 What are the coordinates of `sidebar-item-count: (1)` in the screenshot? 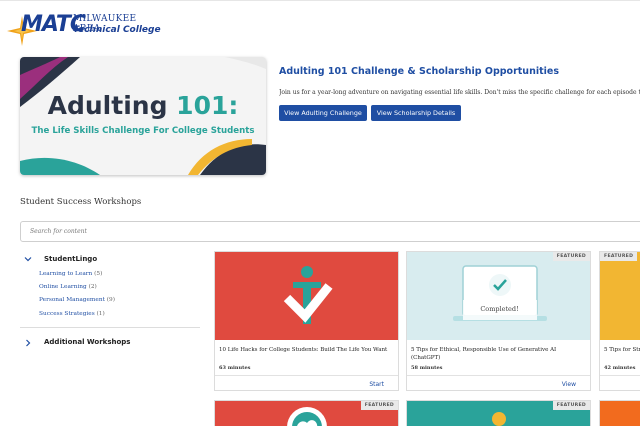 It's located at (100, 314).